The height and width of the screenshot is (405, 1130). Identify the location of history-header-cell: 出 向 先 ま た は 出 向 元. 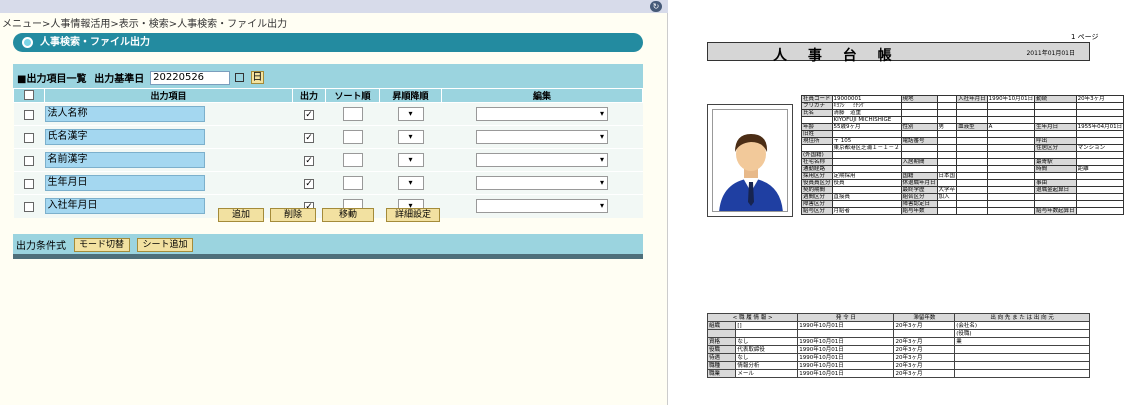
(1022, 317).